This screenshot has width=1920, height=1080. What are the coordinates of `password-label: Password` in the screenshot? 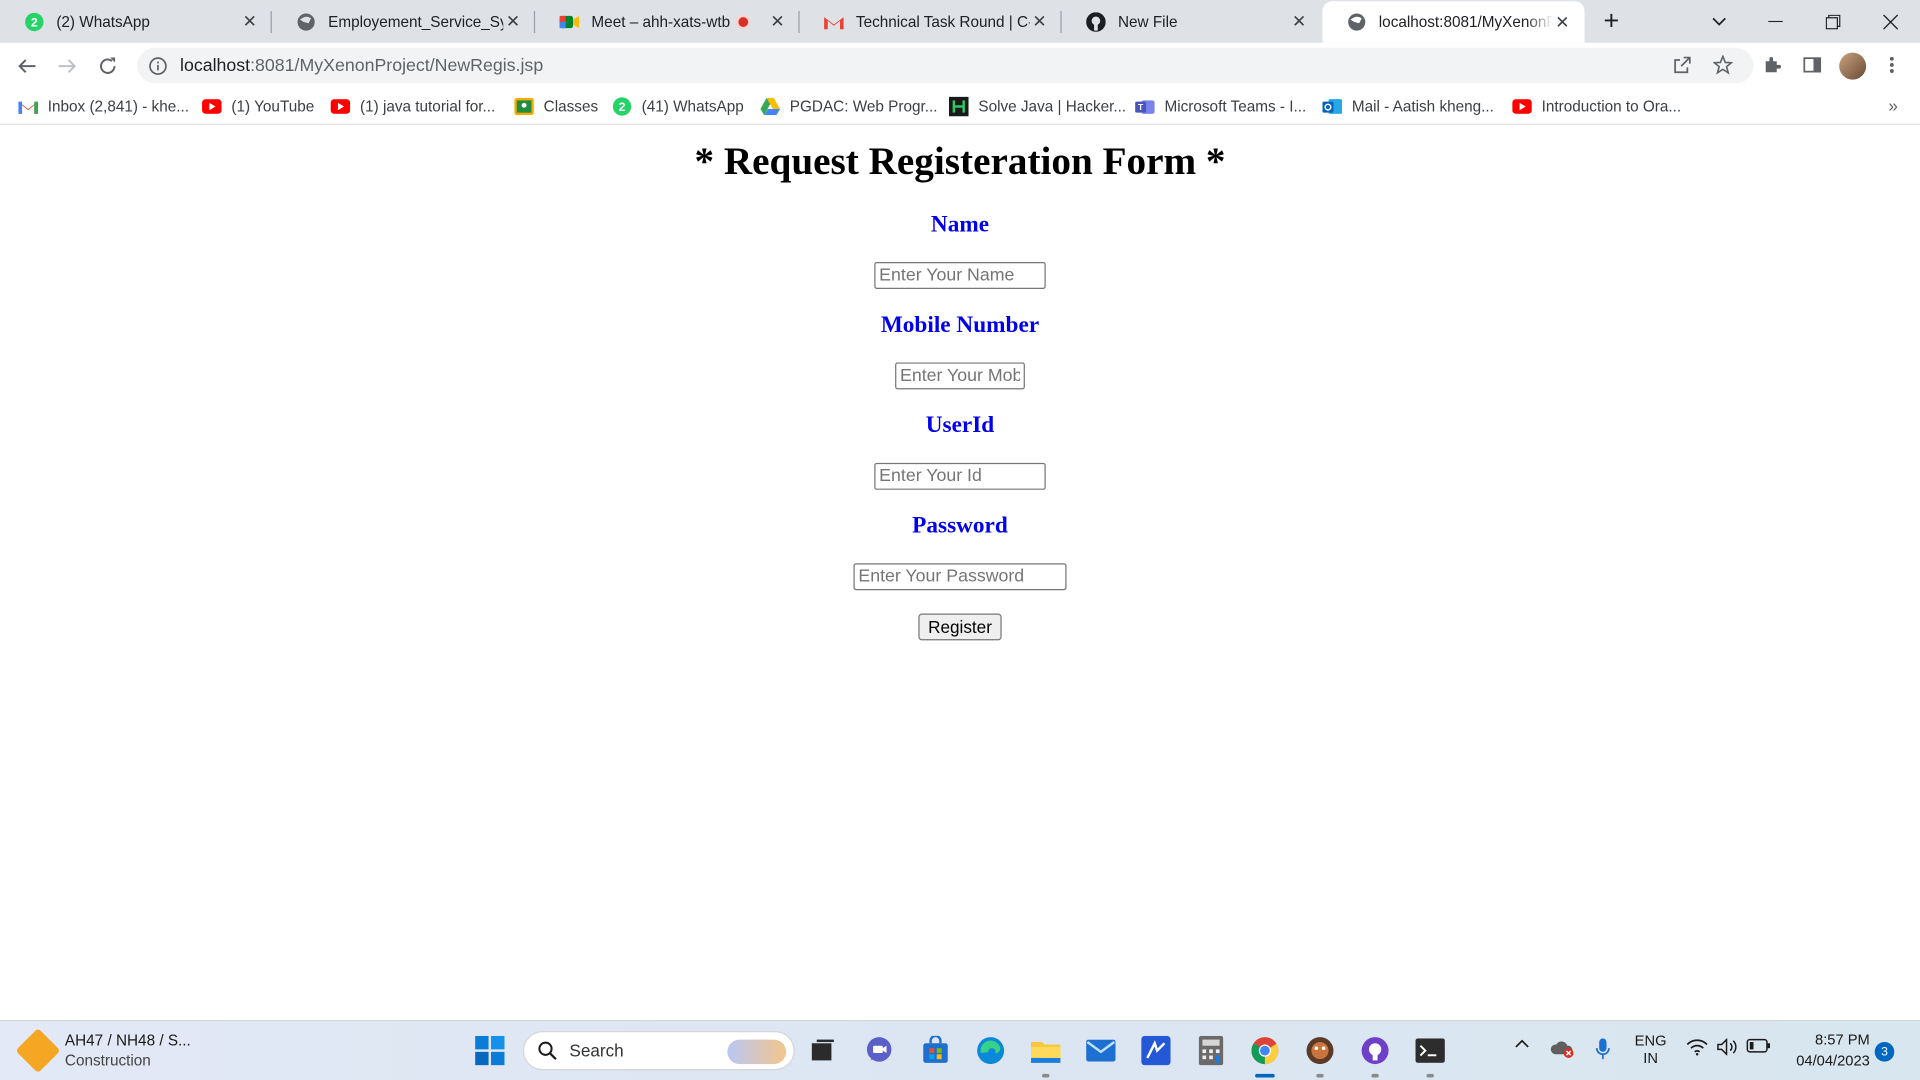 It's located at (960, 526).